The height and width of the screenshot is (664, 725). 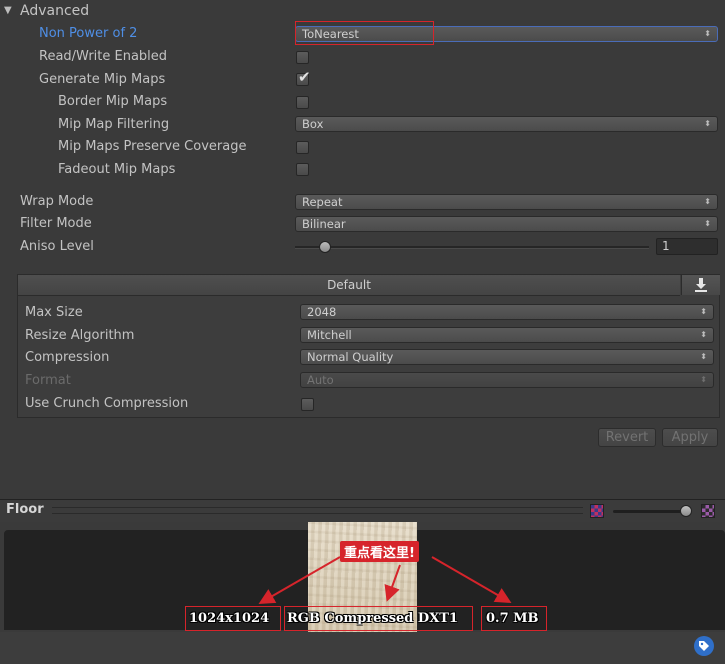 What do you see at coordinates (392, 583) in the screenshot?
I see `arrow-to-format` at bounding box center [392, 583].